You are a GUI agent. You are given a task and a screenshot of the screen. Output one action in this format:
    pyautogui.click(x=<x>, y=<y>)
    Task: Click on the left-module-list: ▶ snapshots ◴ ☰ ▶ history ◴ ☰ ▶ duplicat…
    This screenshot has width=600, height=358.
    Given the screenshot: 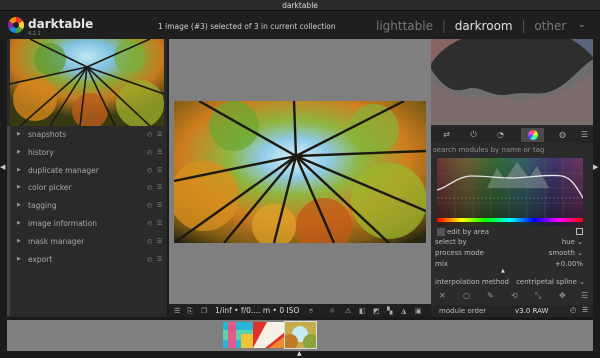 What is the action you would take?
    pyautogui.click(x=89, y=197)
    